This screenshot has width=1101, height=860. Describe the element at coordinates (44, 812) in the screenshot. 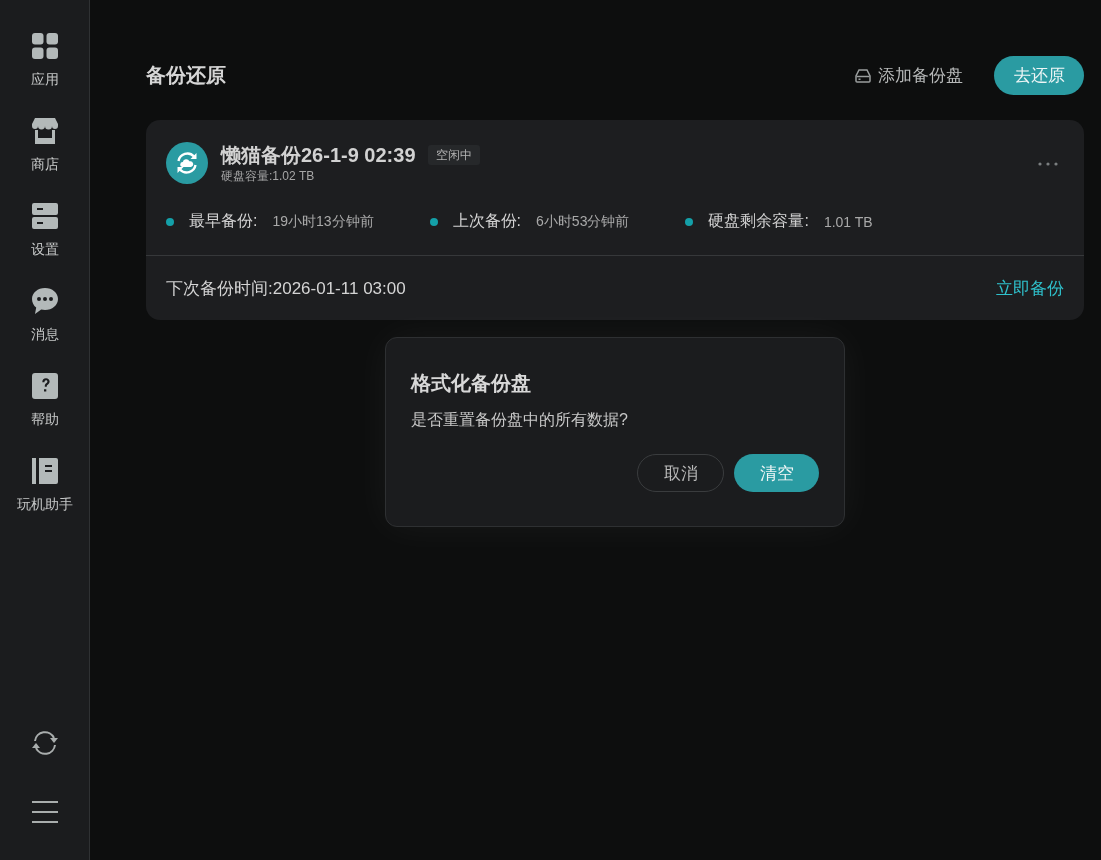

I see `menu-icon` at that location.